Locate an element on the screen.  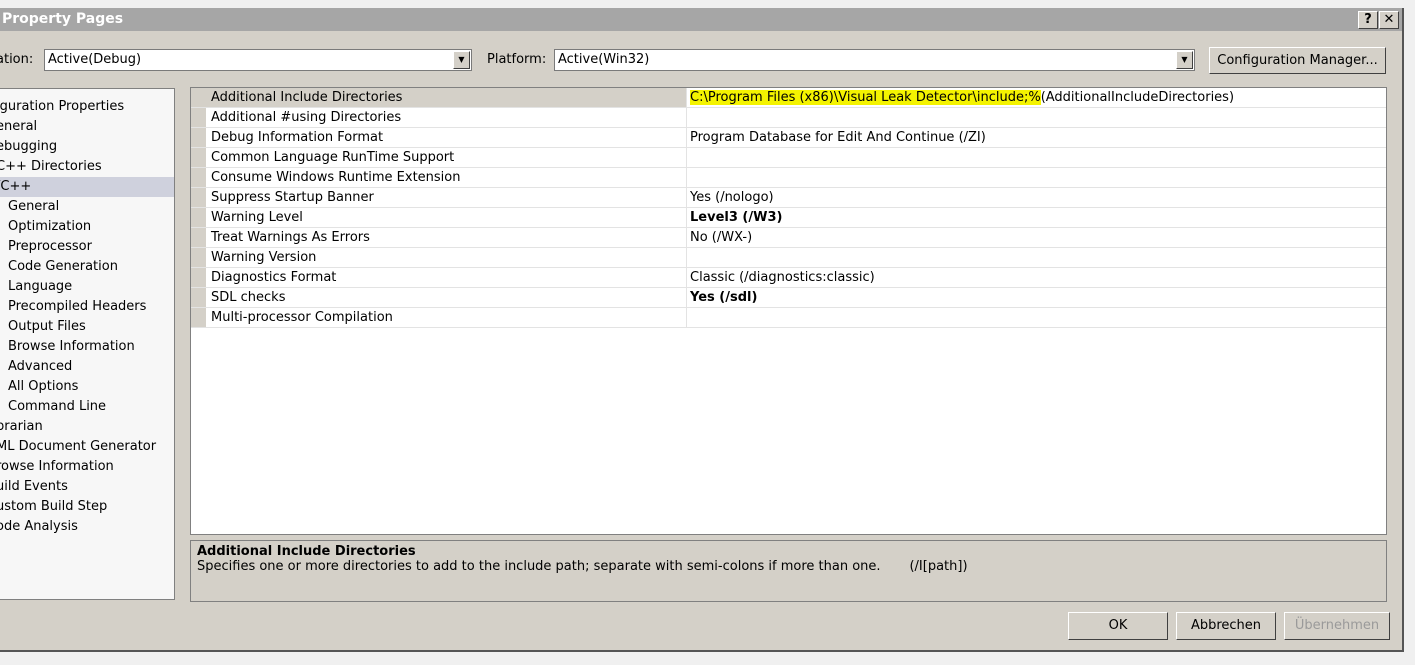
property-value: Yes (/nologo) is located at coordinates (730, 197).